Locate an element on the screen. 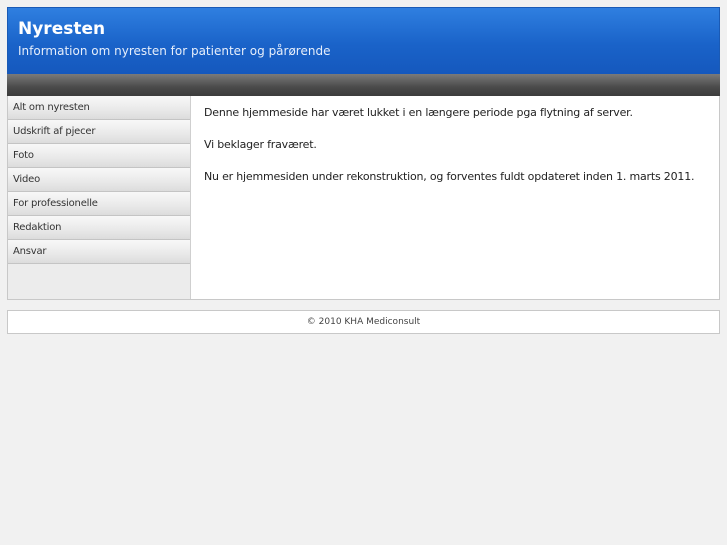  sidebar-item-foto: Foto is located at coordinates (99, 156).